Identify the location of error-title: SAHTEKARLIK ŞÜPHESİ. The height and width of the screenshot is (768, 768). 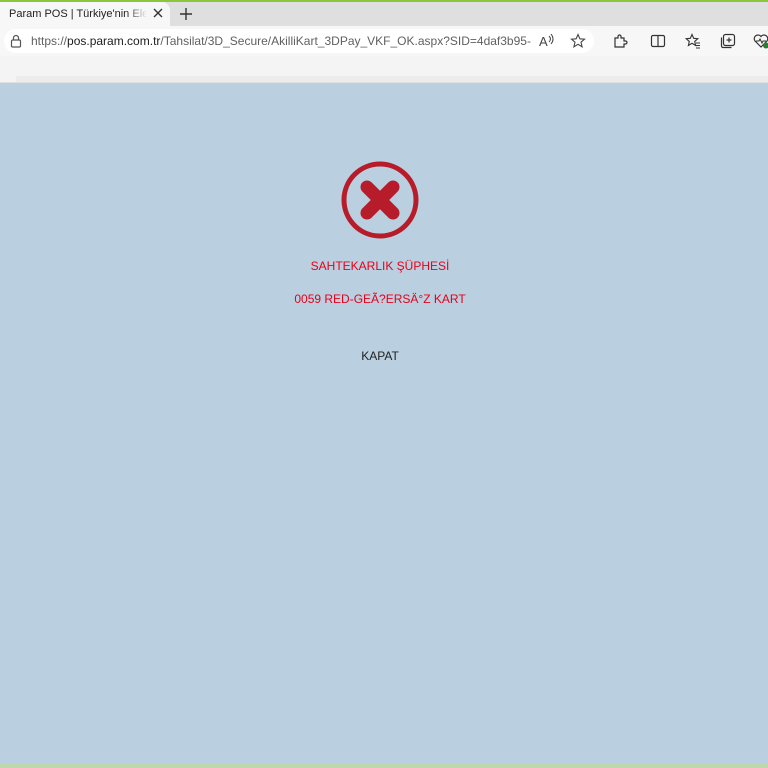
(380, 266).